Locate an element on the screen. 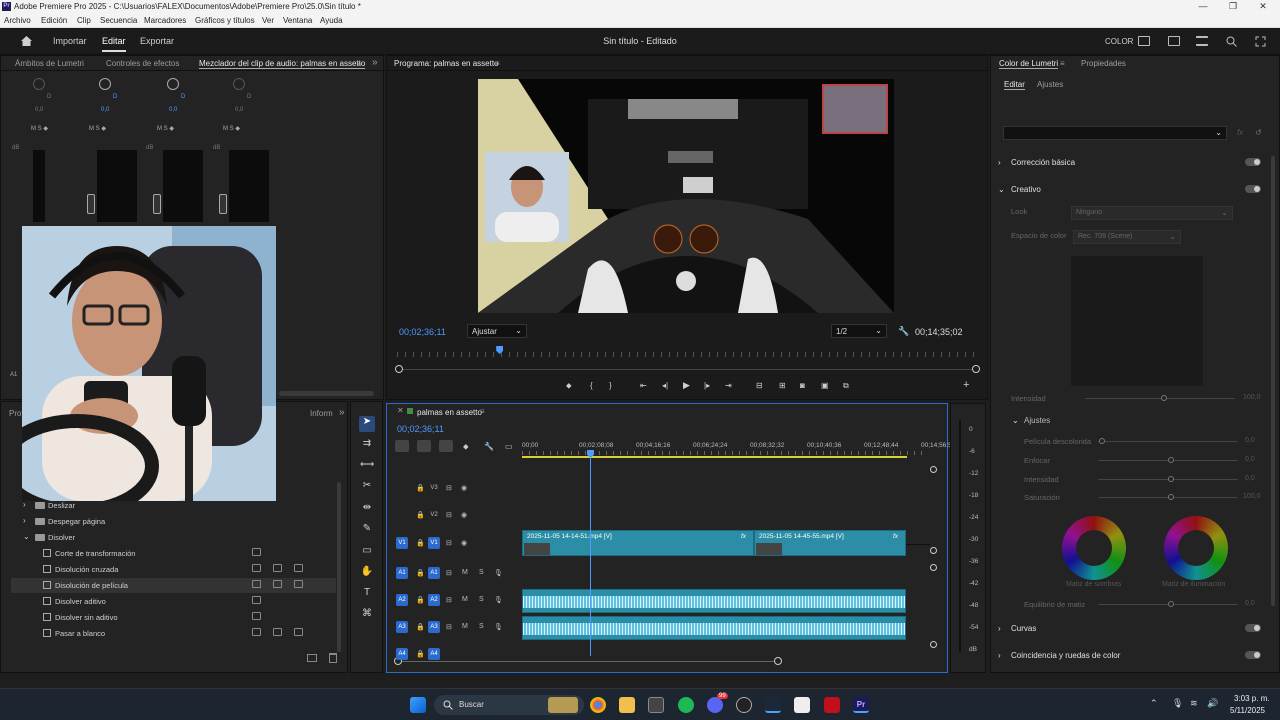 The image size is (1280, 720). marker-icon: ⬥ is located at coordinates (569, 386).